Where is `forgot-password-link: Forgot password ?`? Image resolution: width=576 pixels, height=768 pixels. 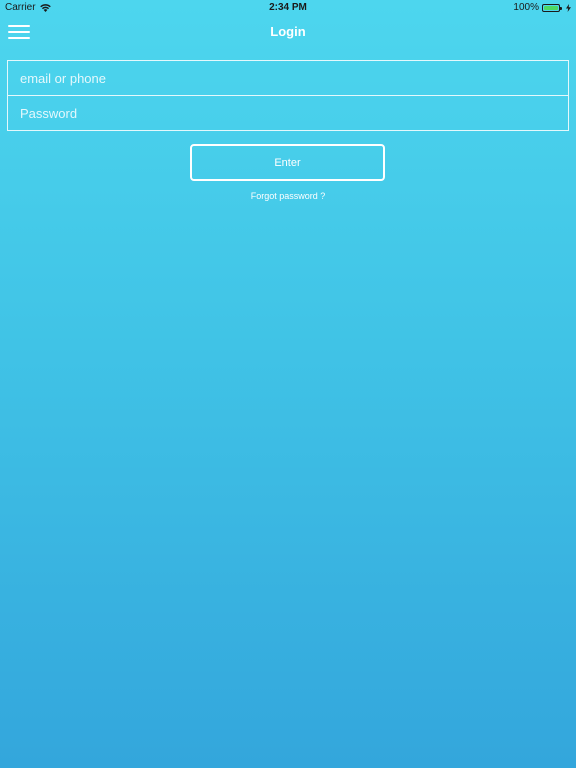
forgot-password-link: Forgot password ? is located at coordinates (288, 196).